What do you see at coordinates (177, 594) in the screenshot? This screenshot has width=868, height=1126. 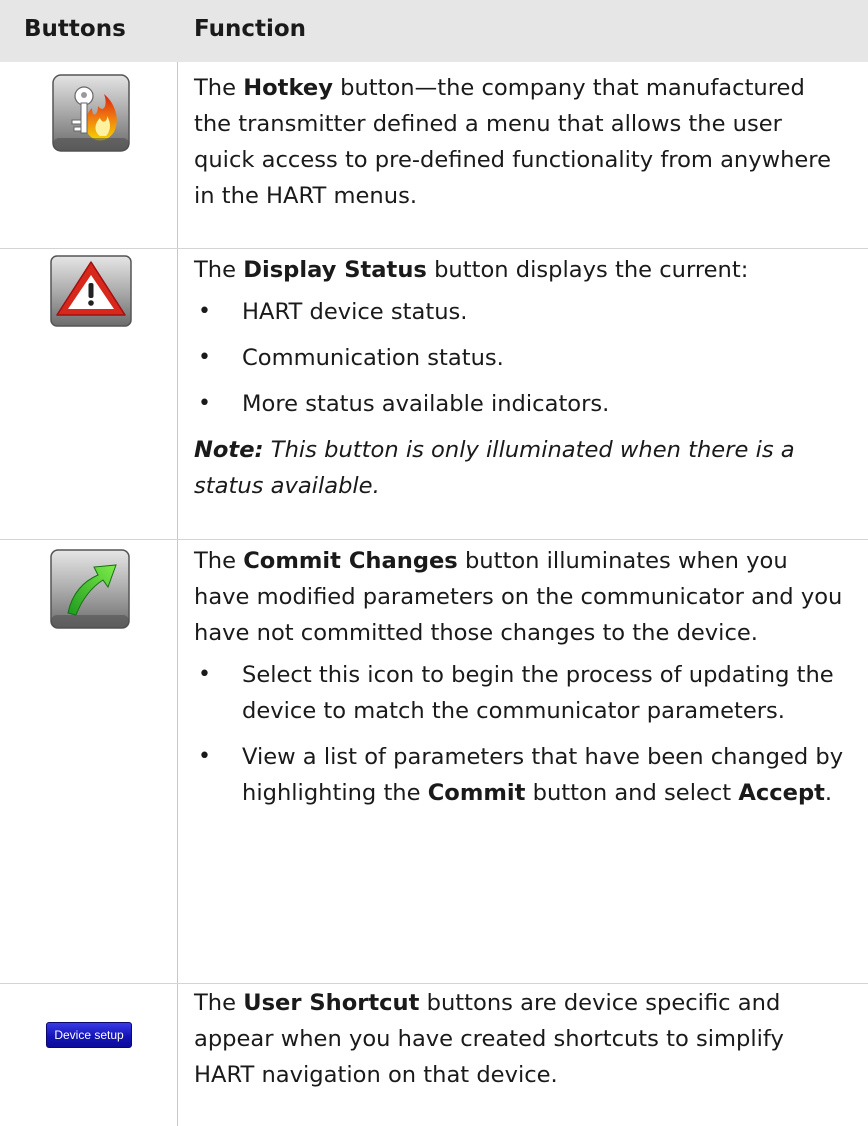 I see `column-divider` at bounding box center [177, 594].